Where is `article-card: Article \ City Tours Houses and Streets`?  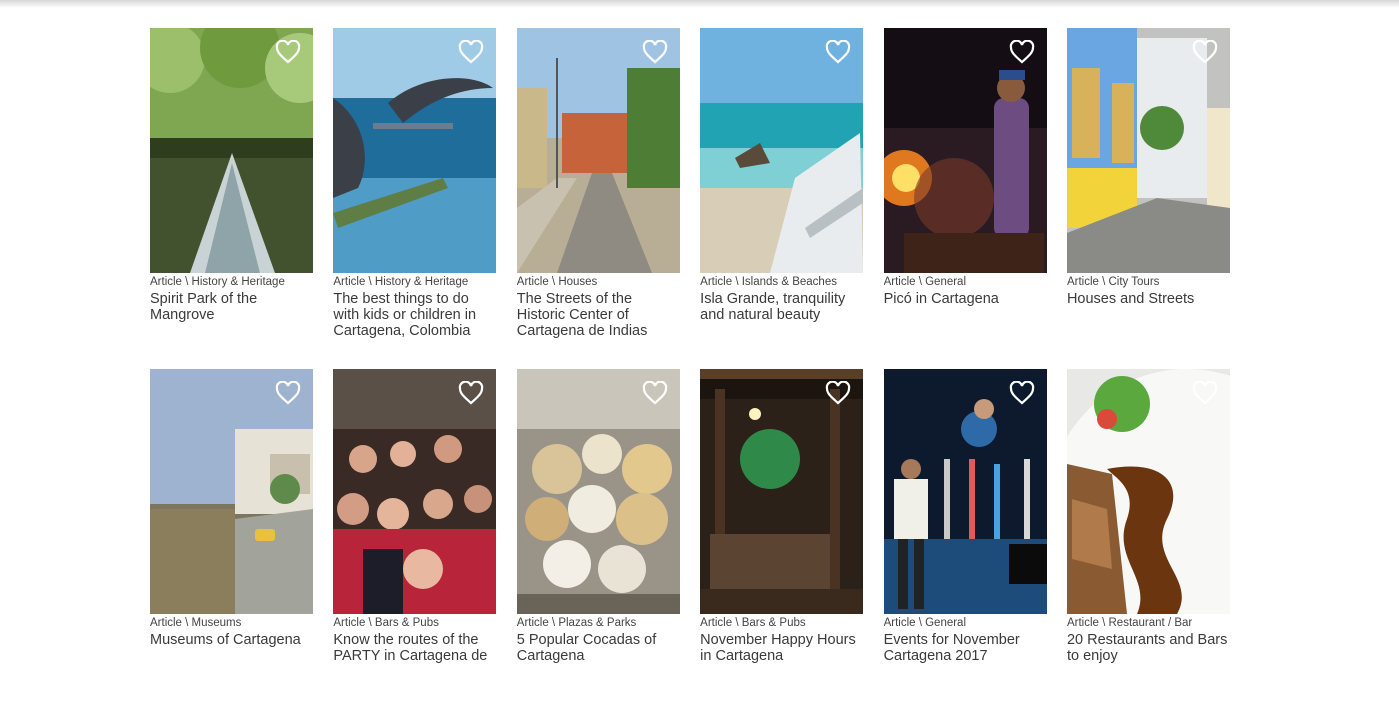
article-card: Article \ City Tours Houses and Streets is located at coordinates (1148, 198).